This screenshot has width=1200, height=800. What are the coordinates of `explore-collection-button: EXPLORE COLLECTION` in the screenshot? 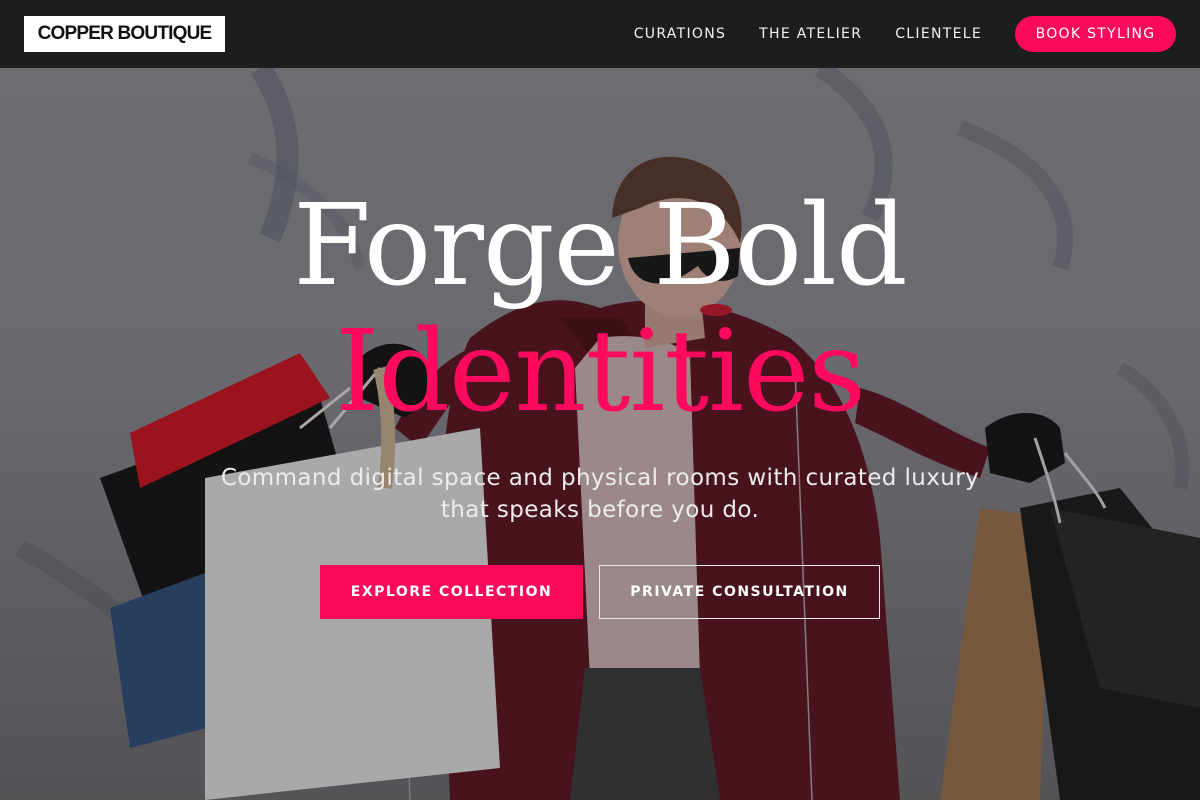 It's located at (451, 592).